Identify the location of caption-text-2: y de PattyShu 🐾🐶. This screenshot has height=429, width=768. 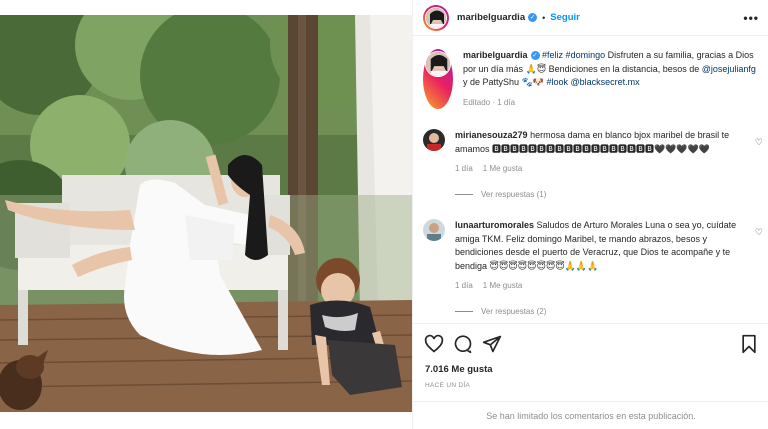
(505, 82).